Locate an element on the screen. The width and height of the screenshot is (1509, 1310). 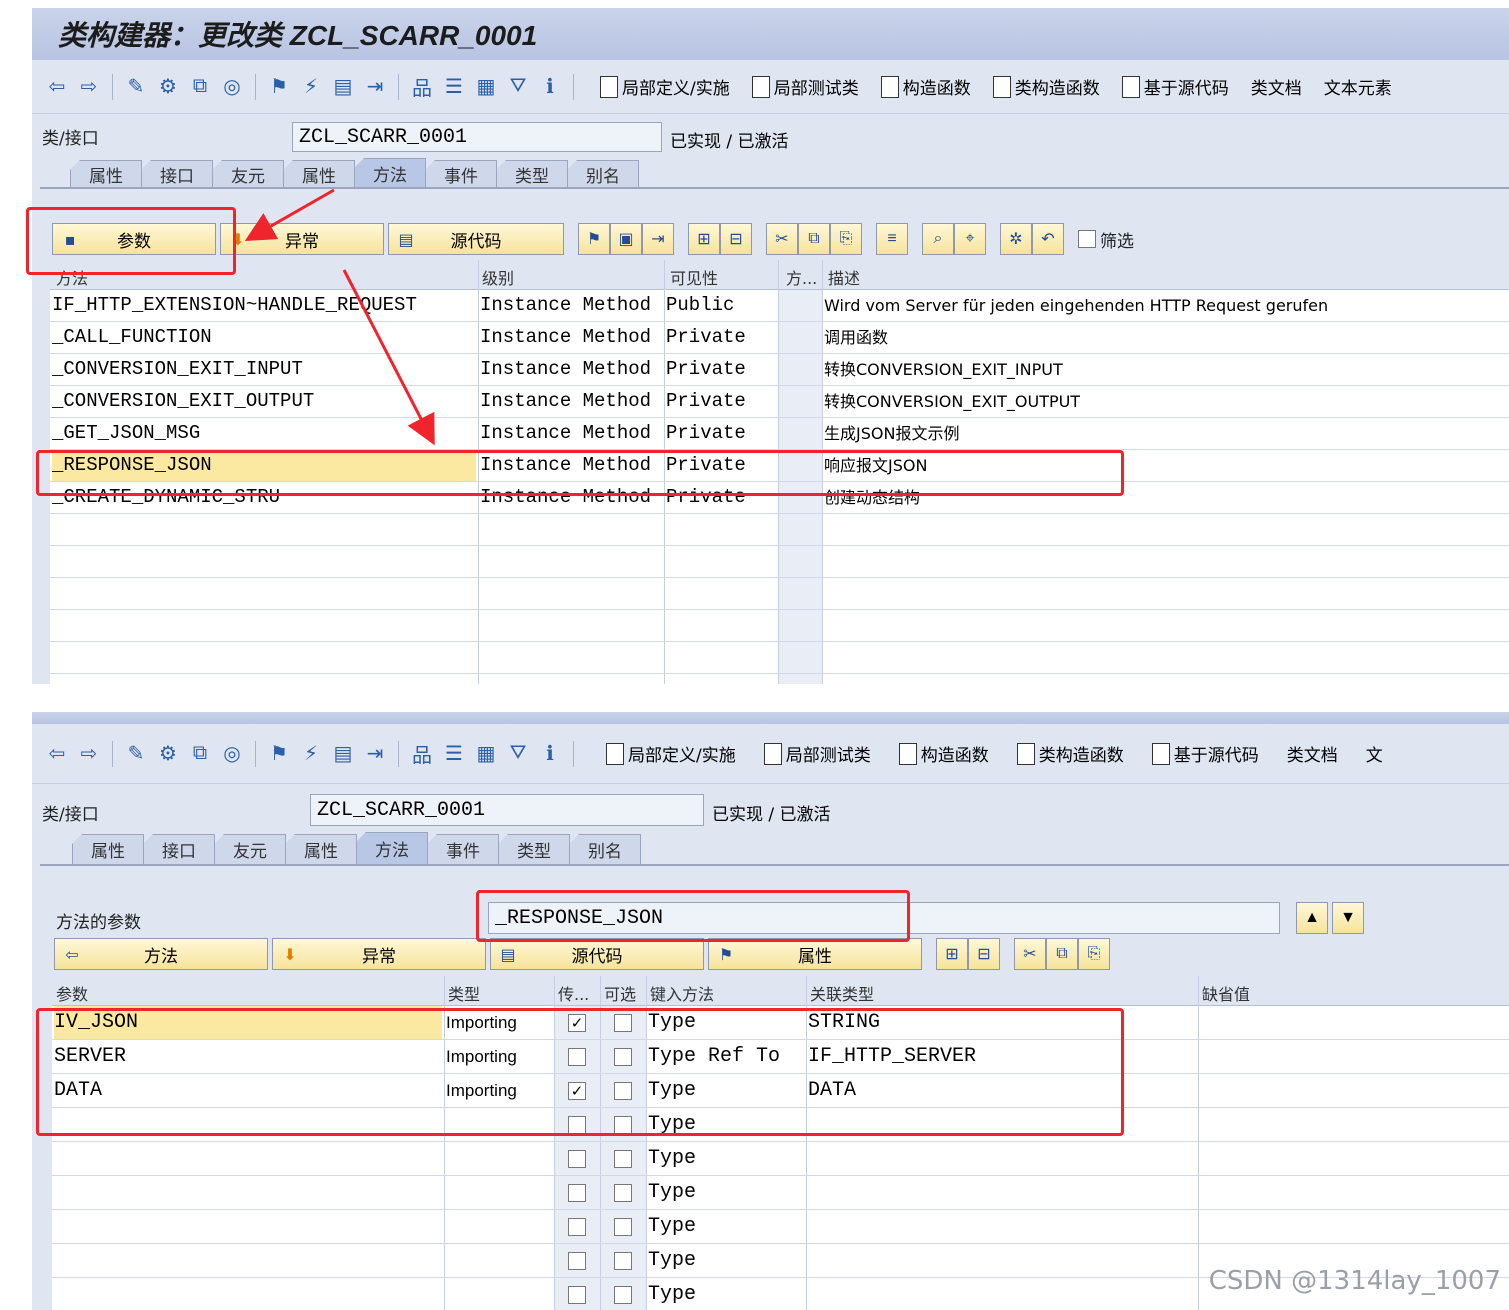
column-header: 可选 is located at coordinates (620, 993).